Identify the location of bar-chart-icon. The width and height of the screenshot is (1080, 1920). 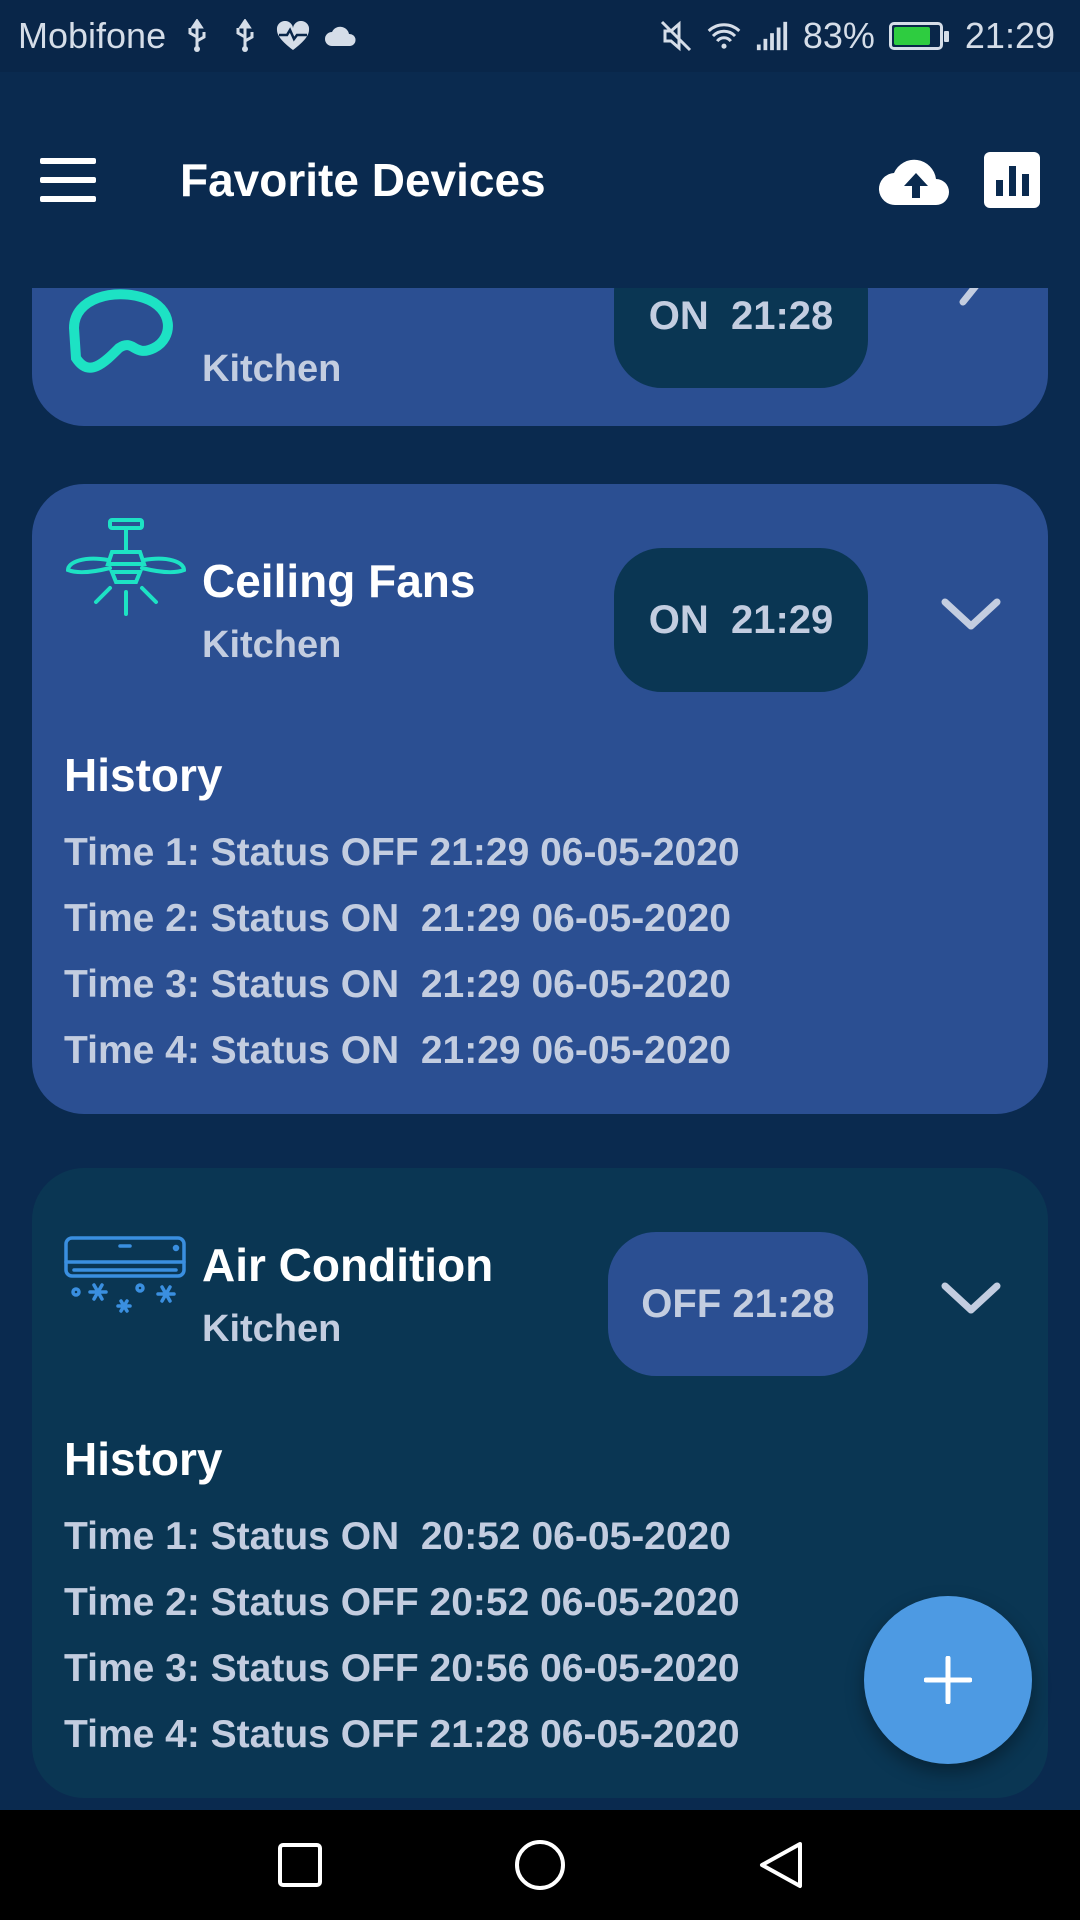
(1012, 180).